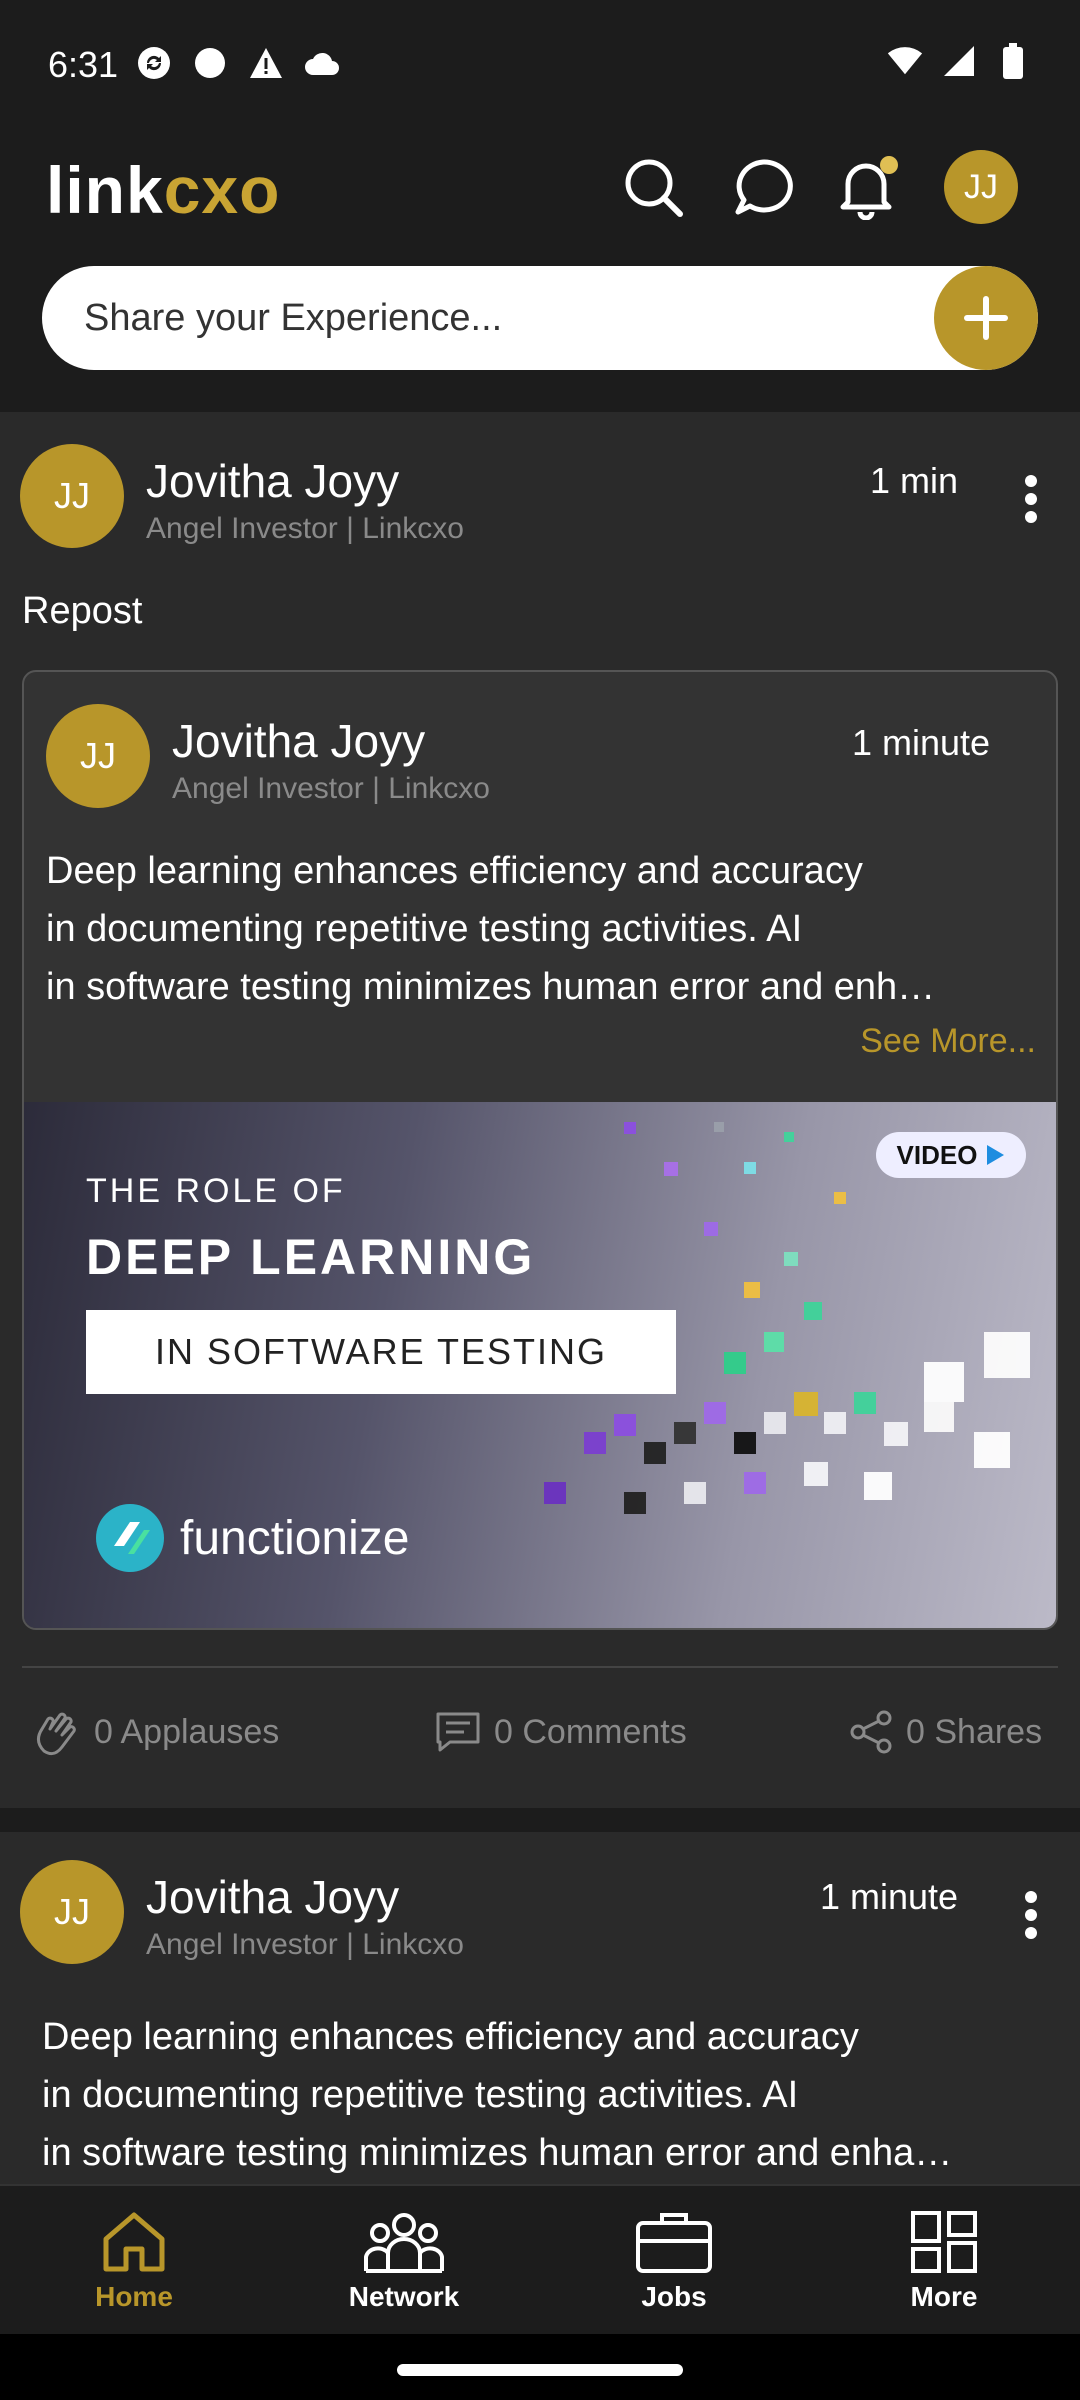 The height and width of the screenshot is (2400, 1080). I want to click on briefcase-icon, so click(674, 2243).